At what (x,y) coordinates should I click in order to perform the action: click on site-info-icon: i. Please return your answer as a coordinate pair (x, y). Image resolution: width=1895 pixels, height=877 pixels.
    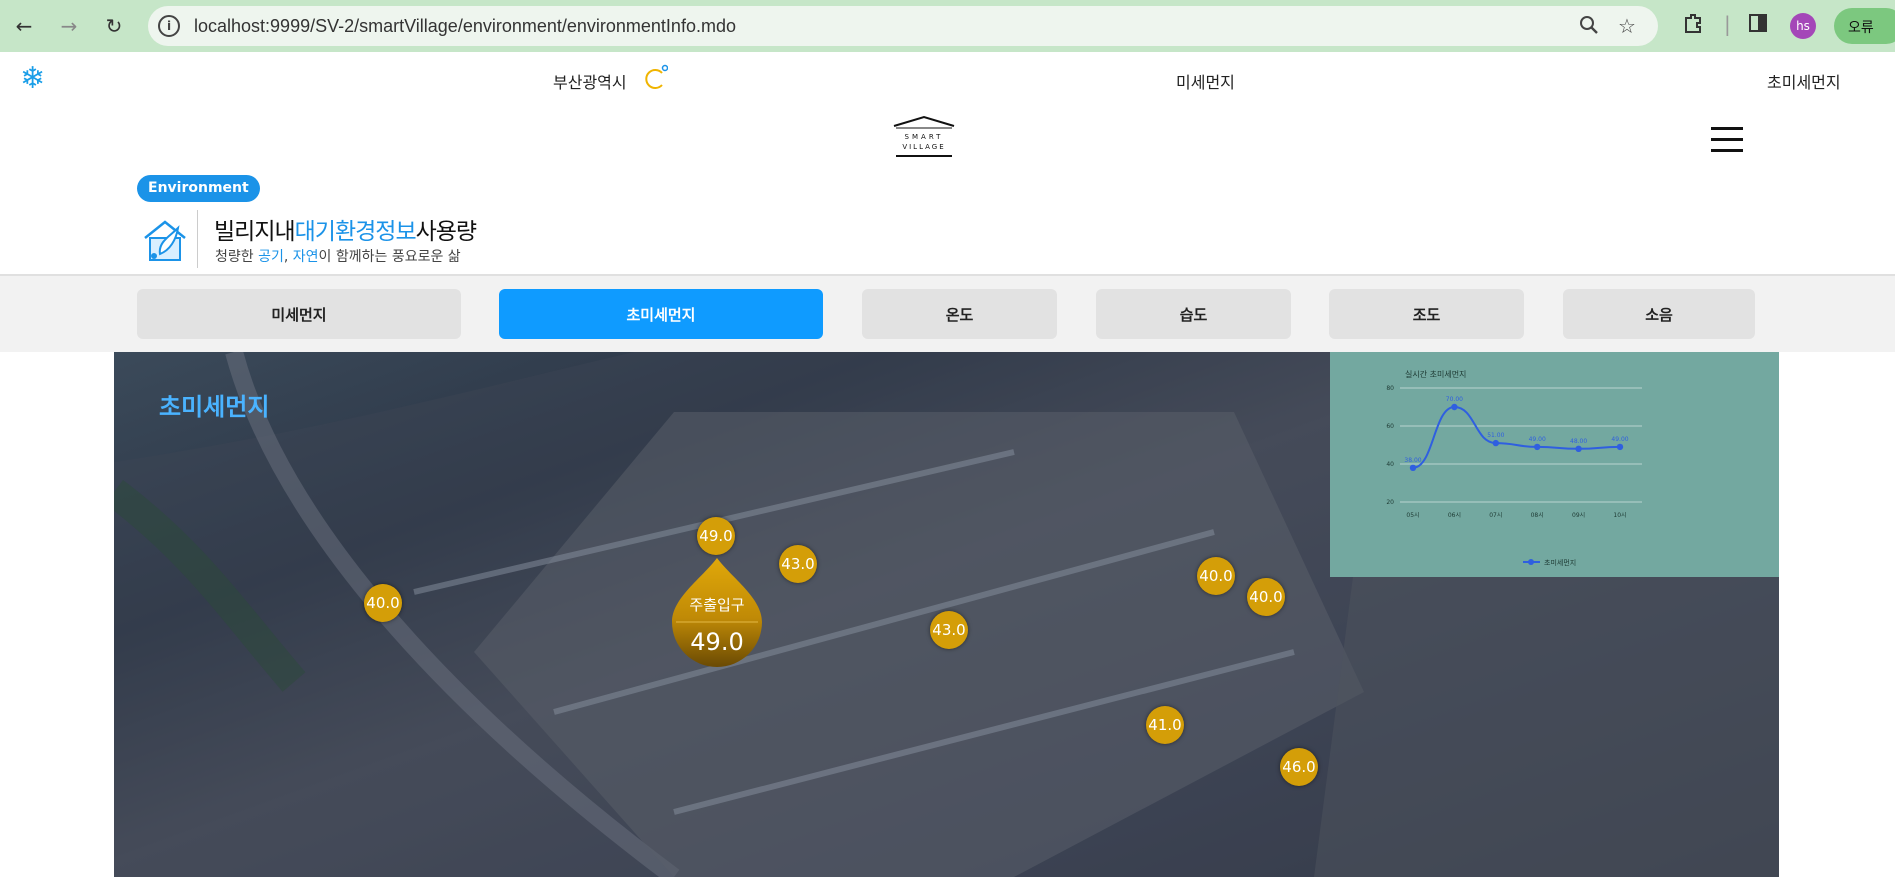
    Looking at the image, I should click on (169, 26).